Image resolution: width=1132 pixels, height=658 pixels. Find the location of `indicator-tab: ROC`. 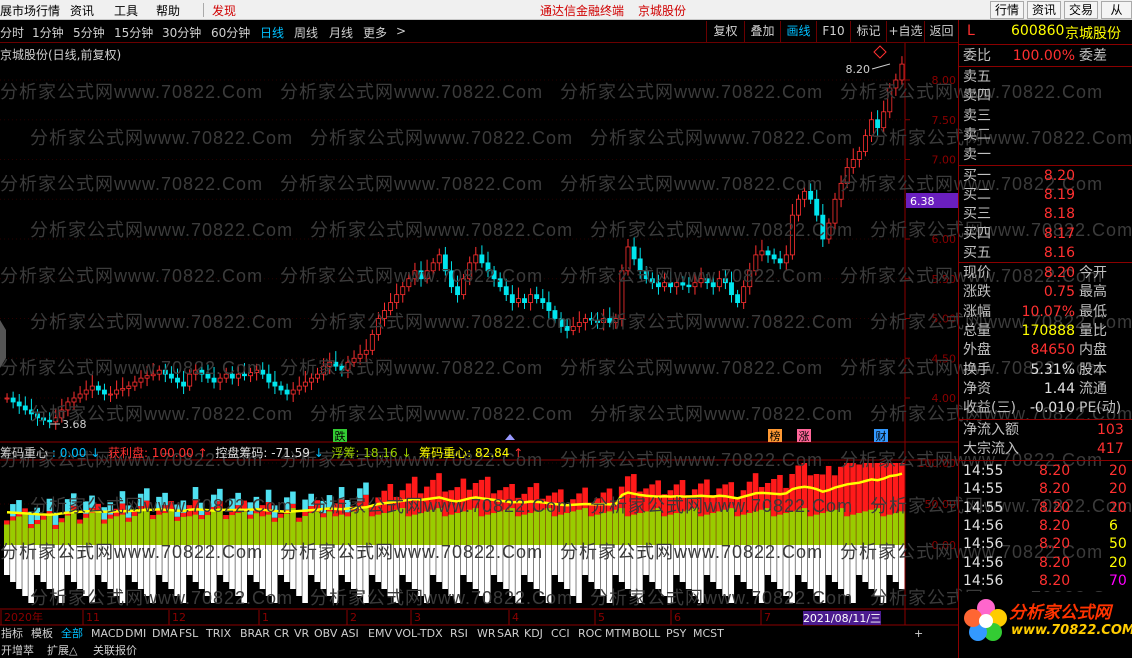

indicator-tab: ROC is located at coordinates (590, 634).